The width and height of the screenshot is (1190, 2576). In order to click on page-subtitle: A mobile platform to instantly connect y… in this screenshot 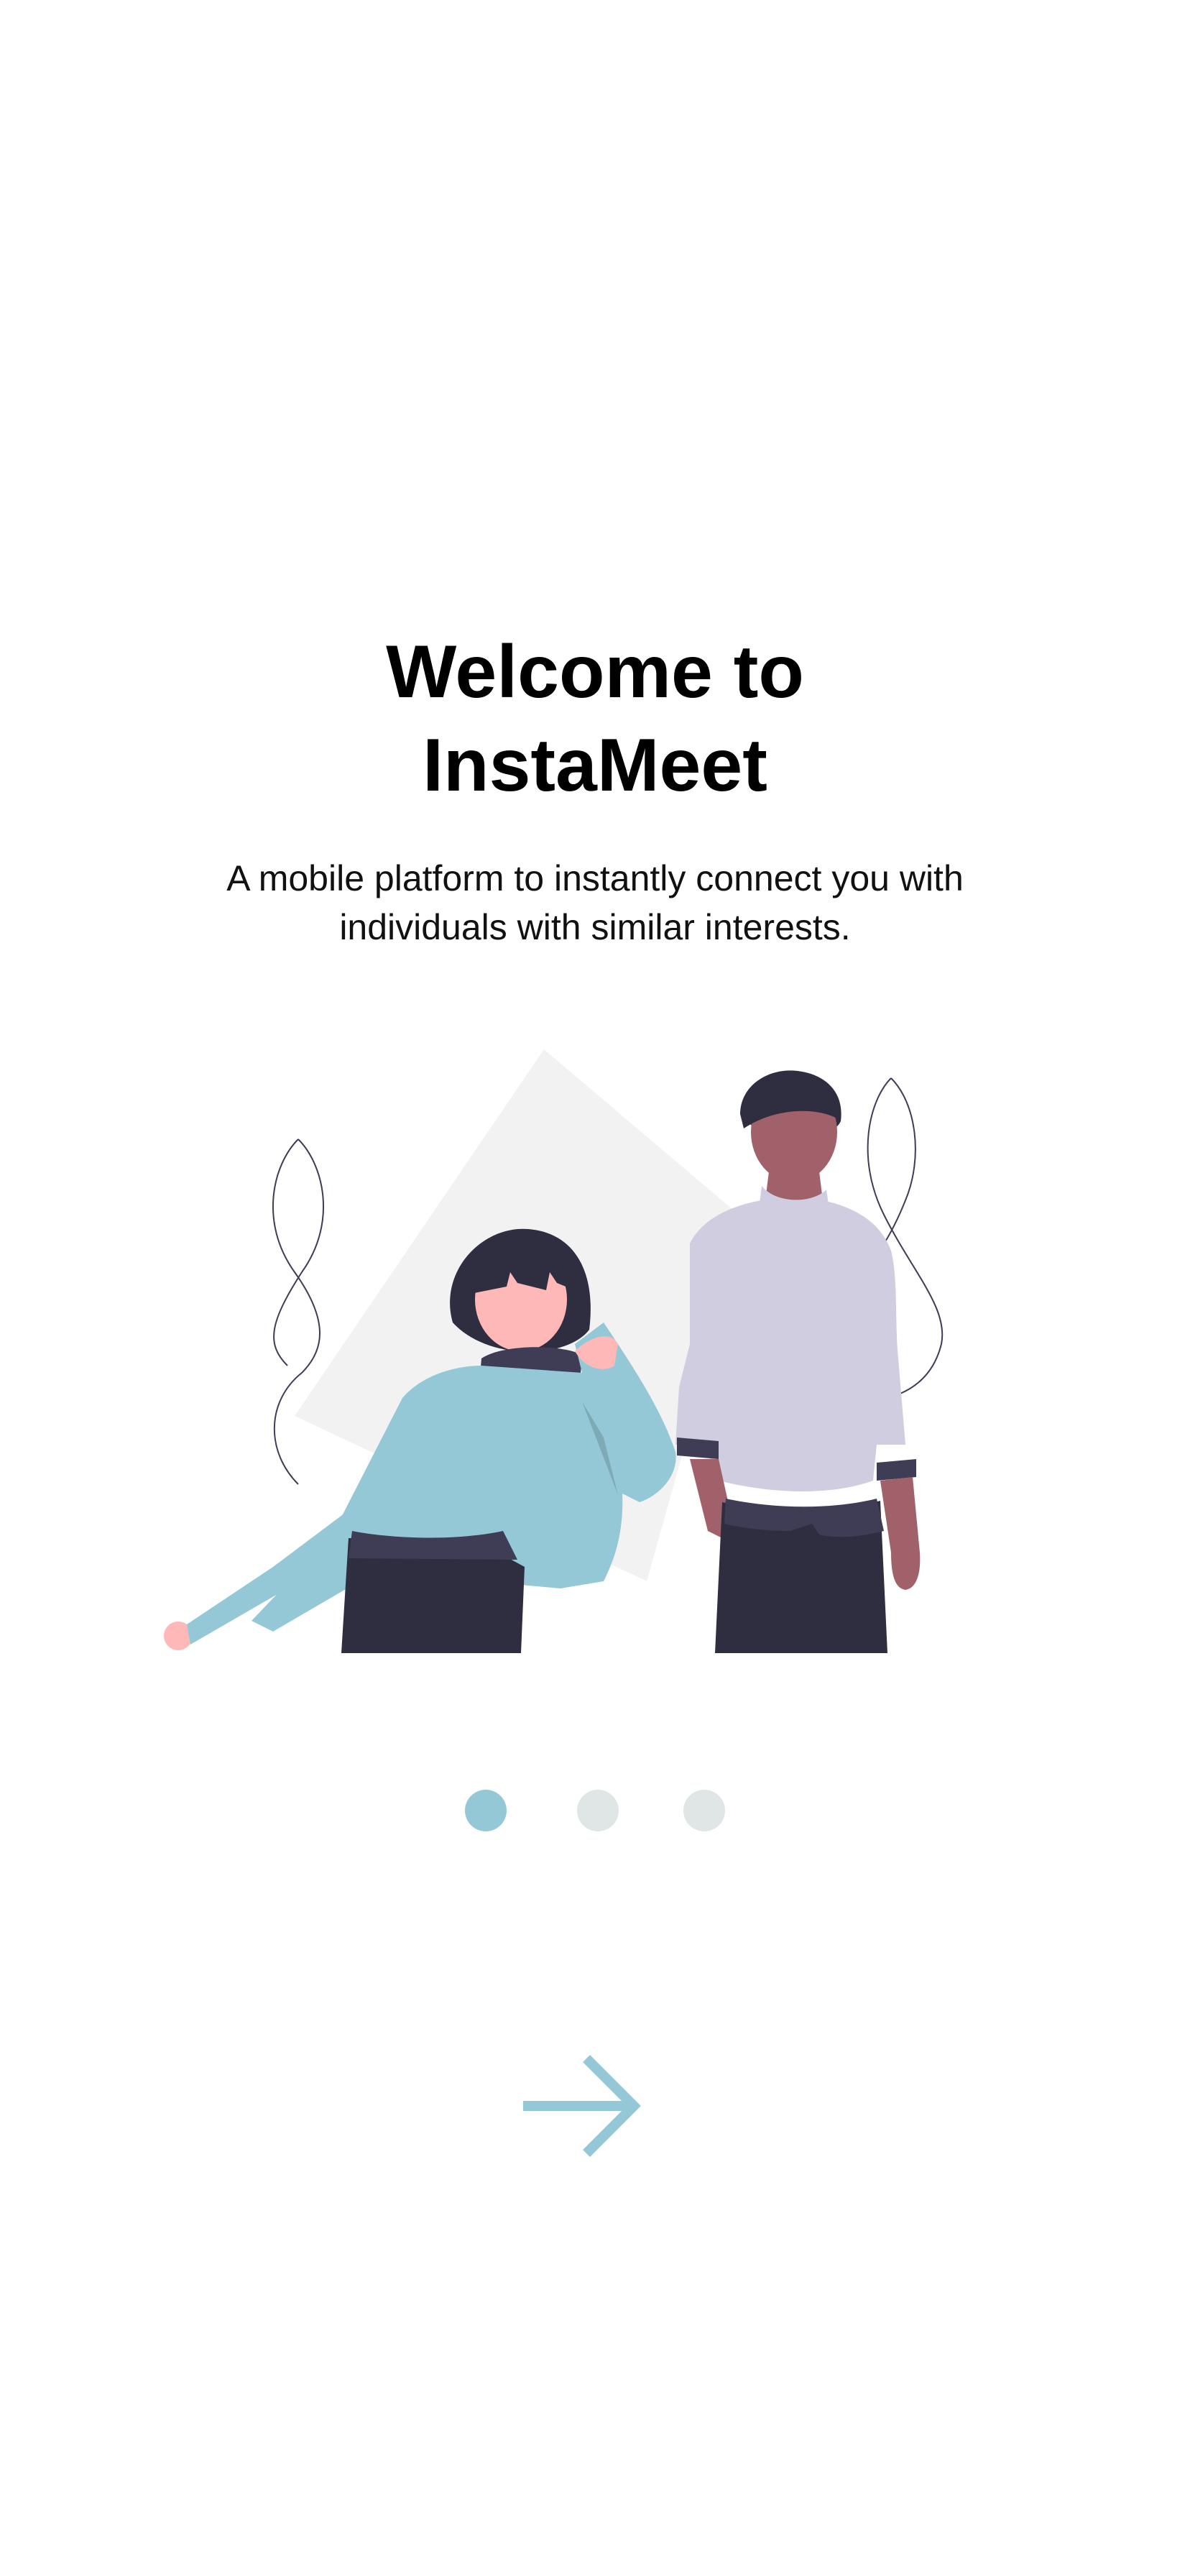, I will do `click(595, 902)`.